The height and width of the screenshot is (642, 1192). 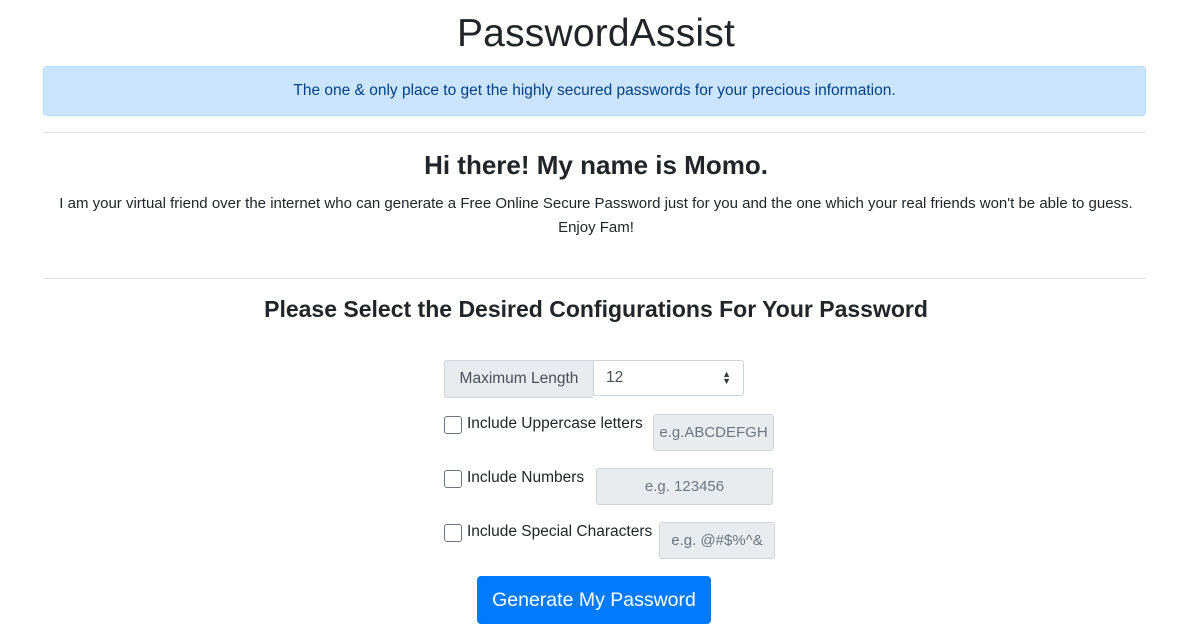 I want to click on numbers-checkbox, so click(x=453, y=479).